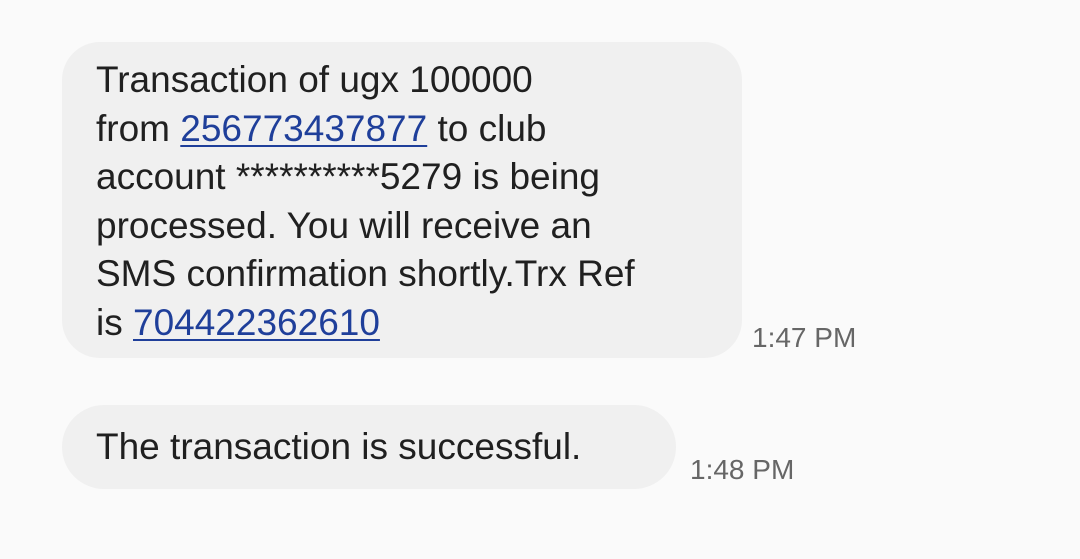  I want to click on message-bubble: The transaction is successful., so click(369, 447).